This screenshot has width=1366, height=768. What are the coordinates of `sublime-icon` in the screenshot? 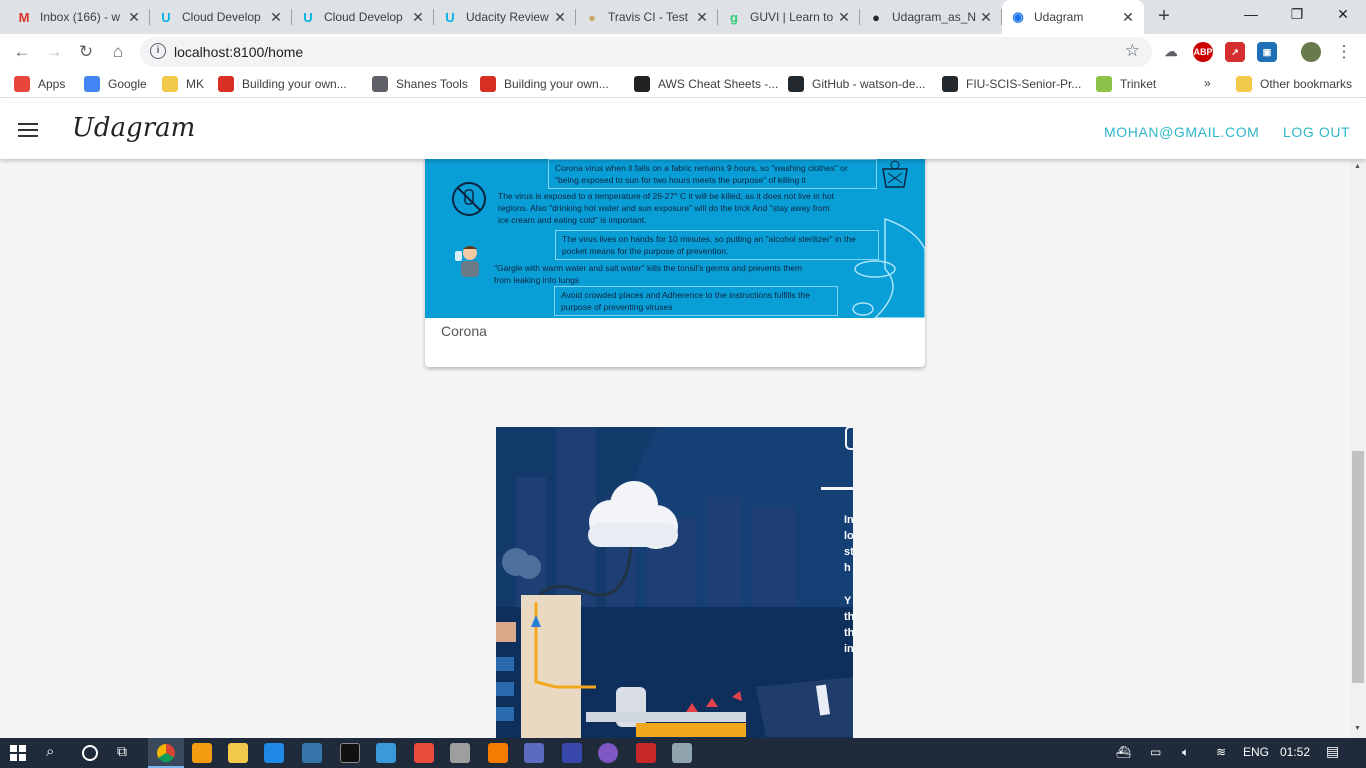 It's located at (498, 753).